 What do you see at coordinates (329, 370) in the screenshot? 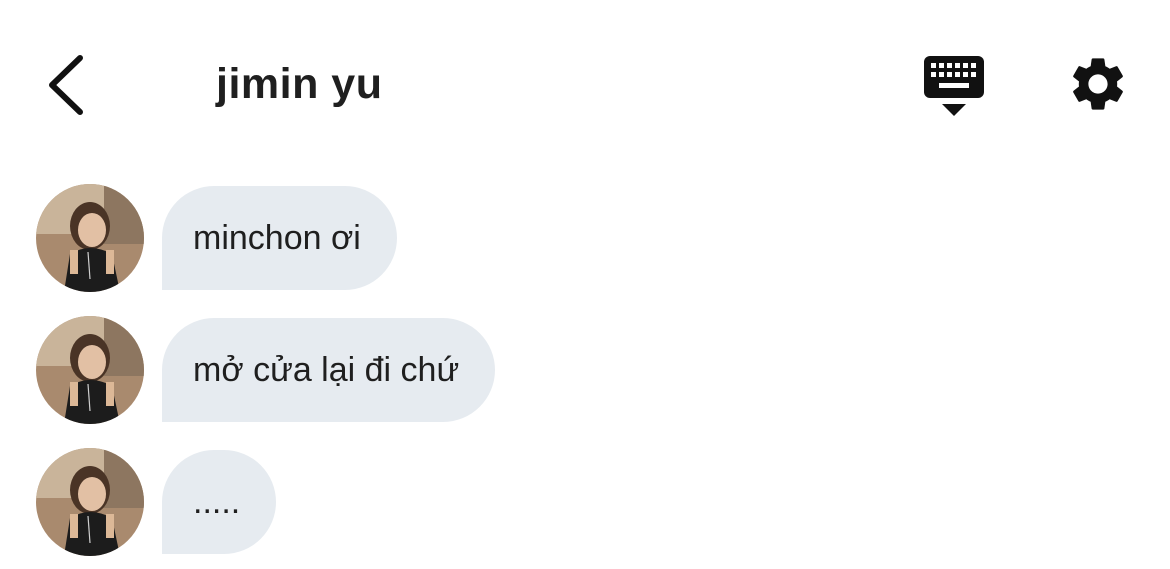
I see `message-bubble: mở cửa lại đi chứ` at bounding box center [329, 370].